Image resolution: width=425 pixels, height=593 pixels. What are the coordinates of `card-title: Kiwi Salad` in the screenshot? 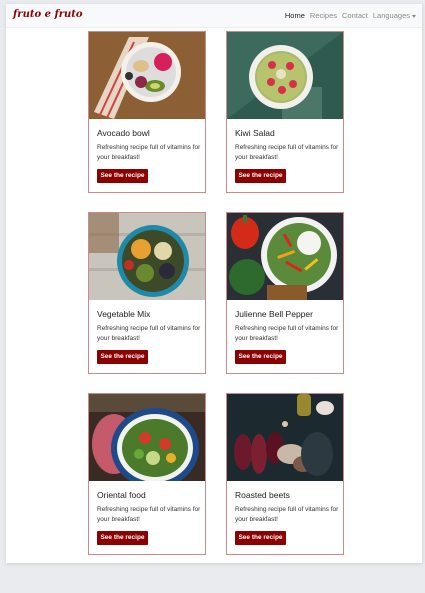 It's located at (255, 133).